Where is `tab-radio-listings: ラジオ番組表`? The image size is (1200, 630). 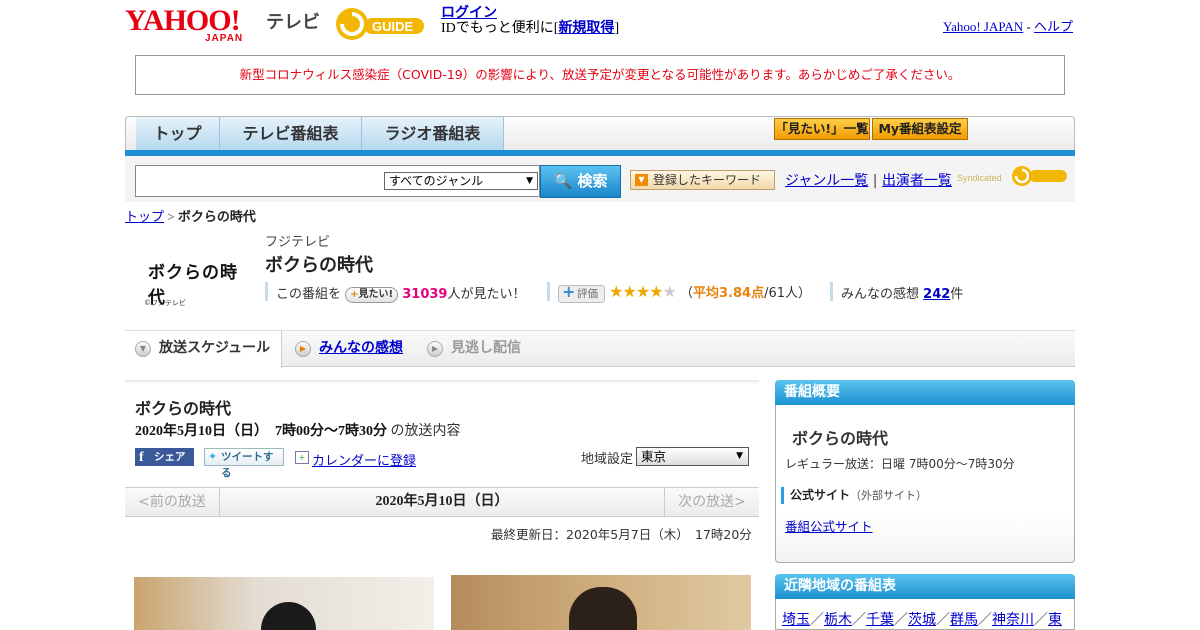 tab-radio-listings: ラジオ番組表 is located at coordinates (433, 133).